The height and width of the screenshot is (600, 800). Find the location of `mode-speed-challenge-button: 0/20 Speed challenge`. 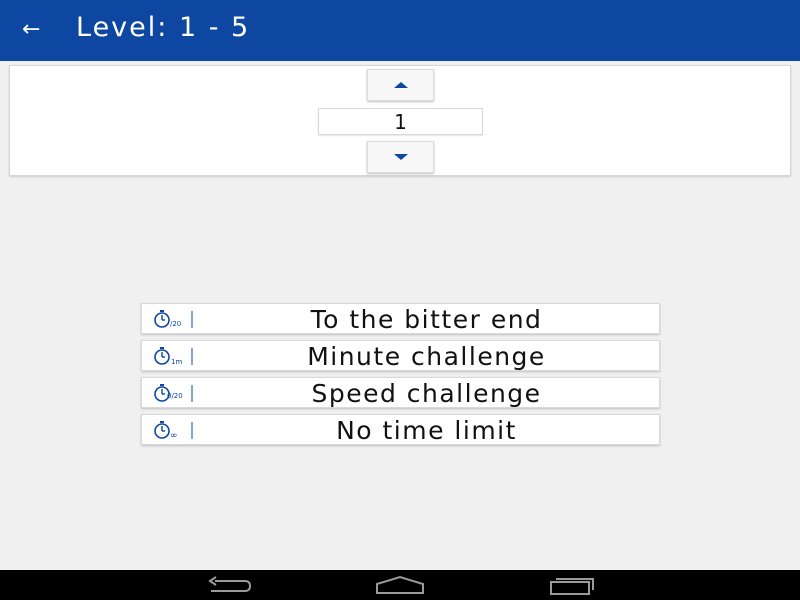

mode-speed-challenge-button: 0/20 Speed challenge is located at coordinates (400, 392).